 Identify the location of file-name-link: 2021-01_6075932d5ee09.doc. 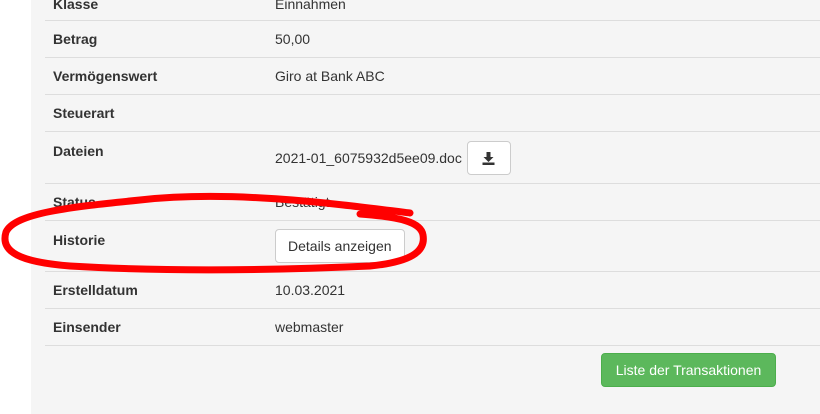
(368, 158).